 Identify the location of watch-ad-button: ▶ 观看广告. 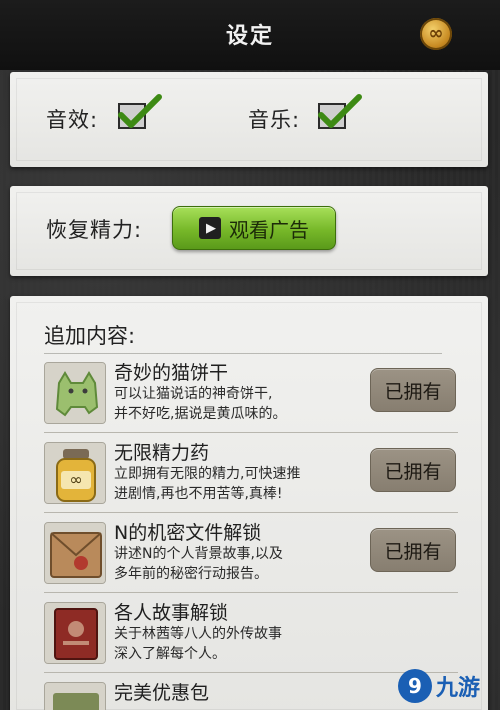
(254, 228).